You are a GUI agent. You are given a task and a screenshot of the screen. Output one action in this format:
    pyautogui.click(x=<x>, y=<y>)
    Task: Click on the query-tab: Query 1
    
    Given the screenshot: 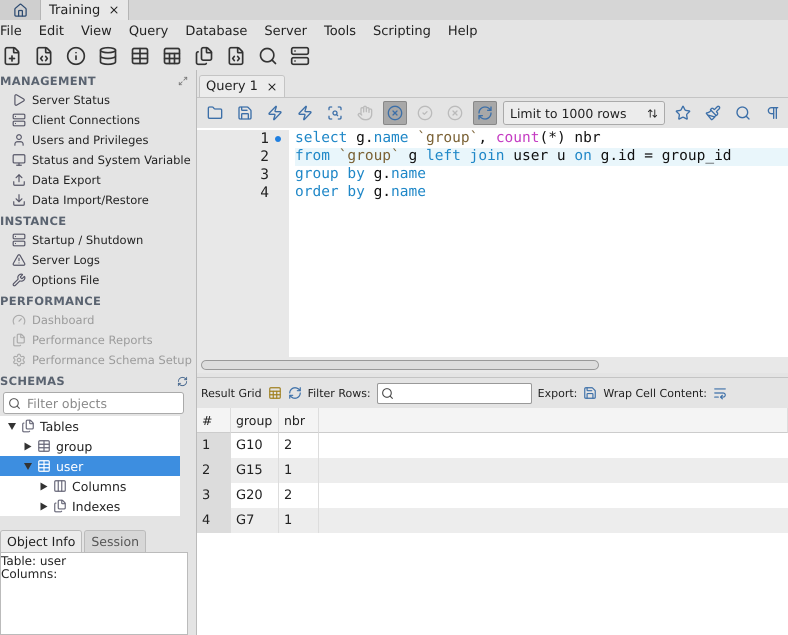 What is the action you would take?
    pyautogui.click(x=242, y=86)
    